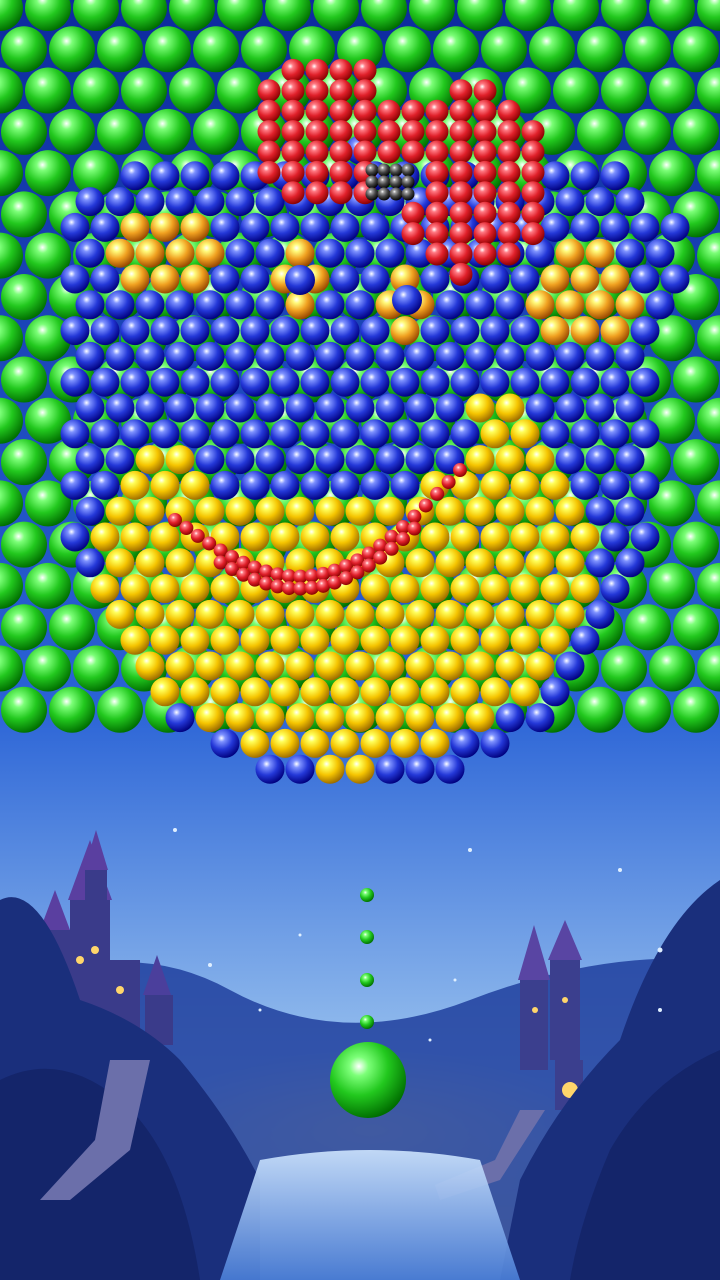 Image resolution: width=720 pixels, height=1280 pixels. I want to click on current-bubble, so click(368, 1080).